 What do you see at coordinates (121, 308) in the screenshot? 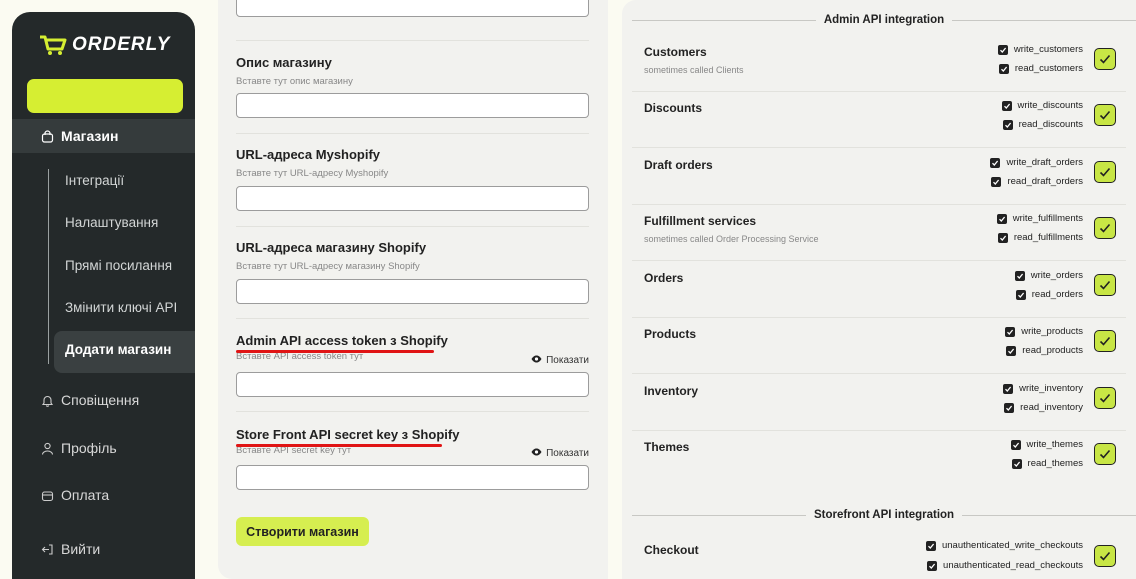
I see `sub-item-change-api-keys: Змінити ключі API` at bounding box center [121, 308].